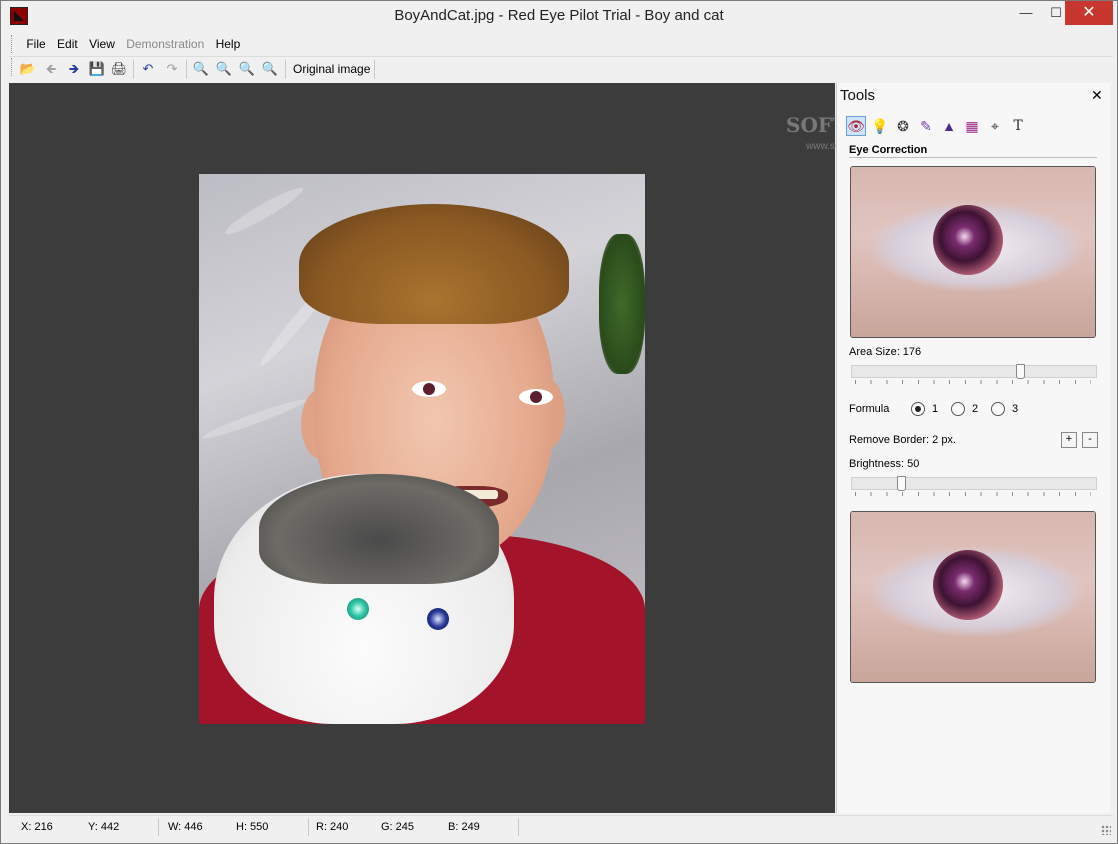 This screenshot has height=844, width=1118. Describe the element at coordinates (888, 150) in the screenshot. I see `eye-correction-title: Eye Correction` at that location.